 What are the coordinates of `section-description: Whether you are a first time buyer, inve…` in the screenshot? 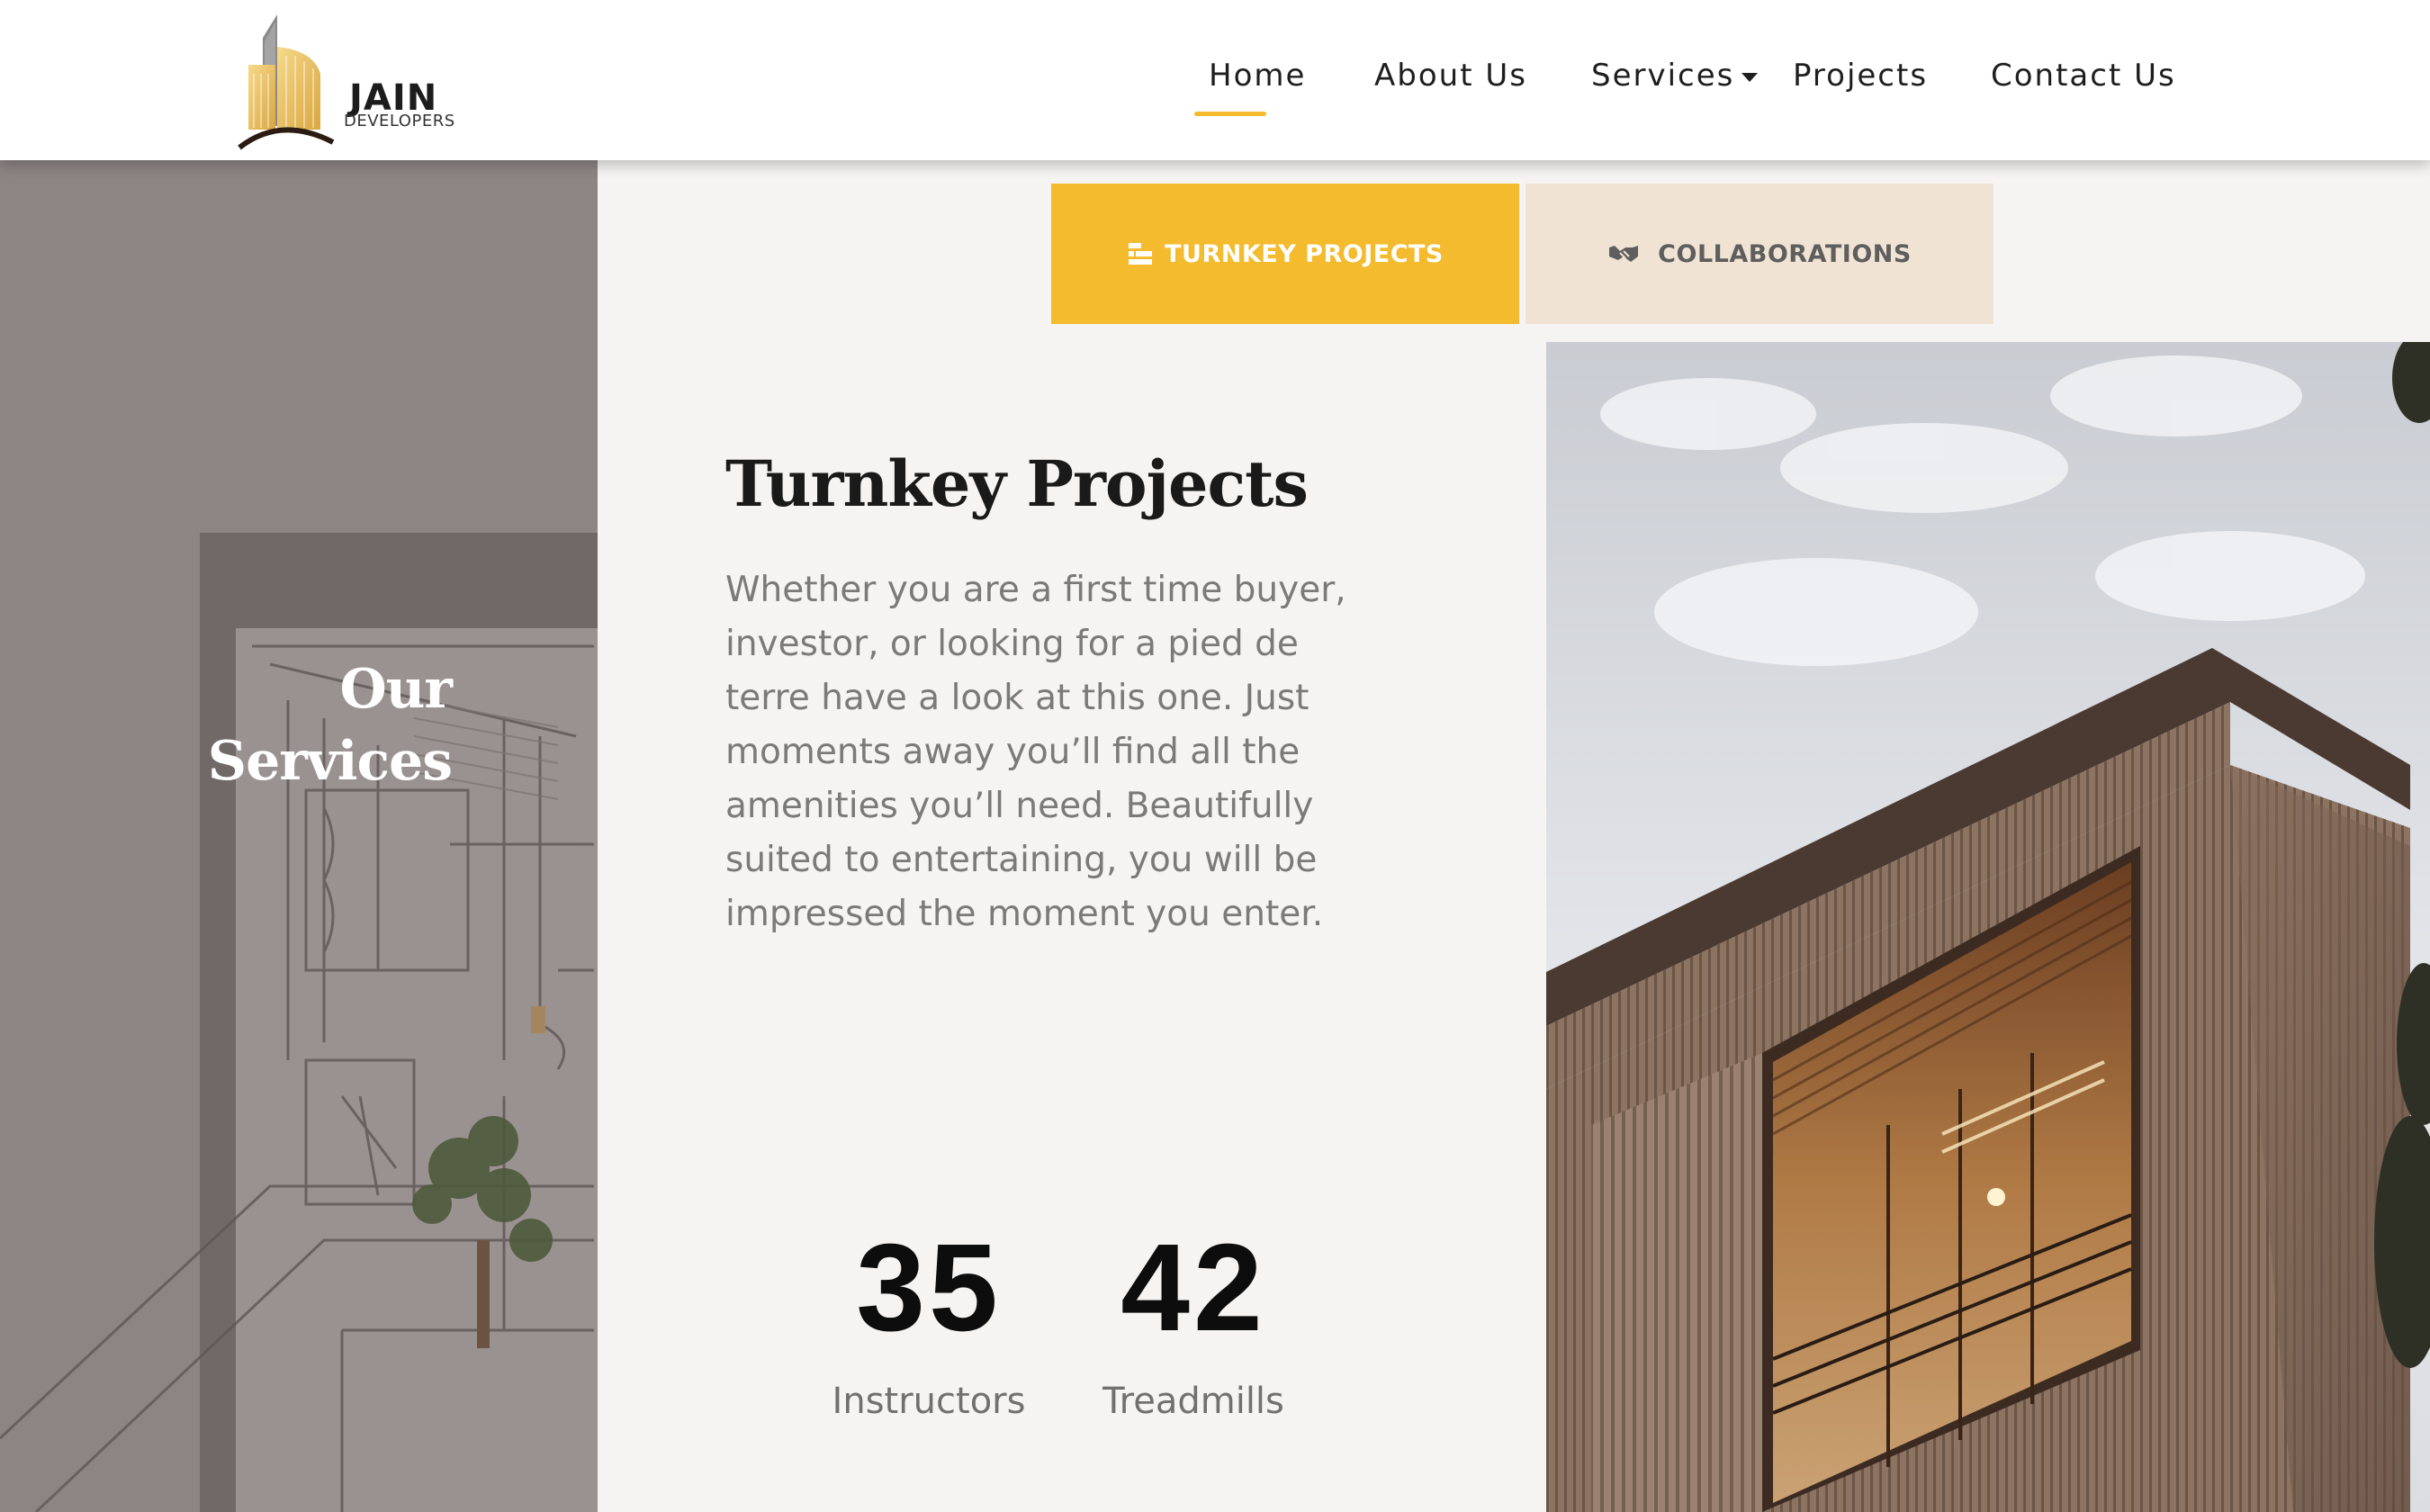 It's located at (1036, 752).